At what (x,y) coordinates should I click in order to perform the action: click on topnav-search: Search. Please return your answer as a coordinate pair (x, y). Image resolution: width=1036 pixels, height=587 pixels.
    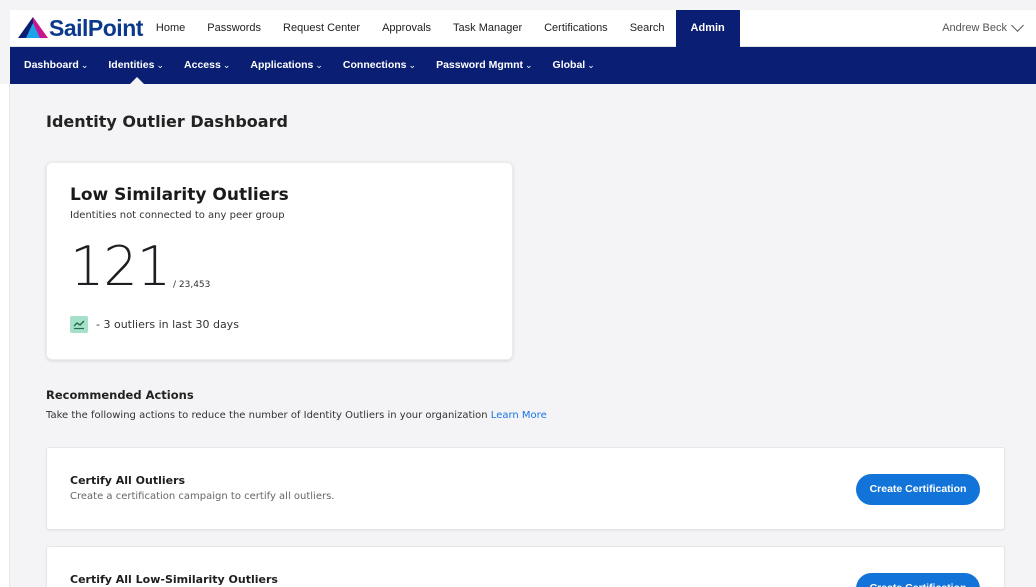
    Looking at the image, I should click on (647, 28).